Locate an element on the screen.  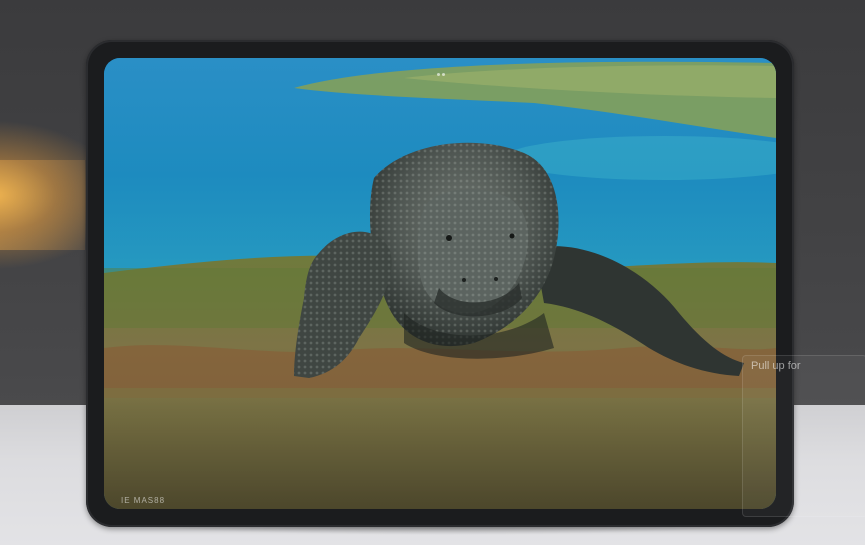
watermark-text: IE MAS88 is located at coordinates (143, 500).